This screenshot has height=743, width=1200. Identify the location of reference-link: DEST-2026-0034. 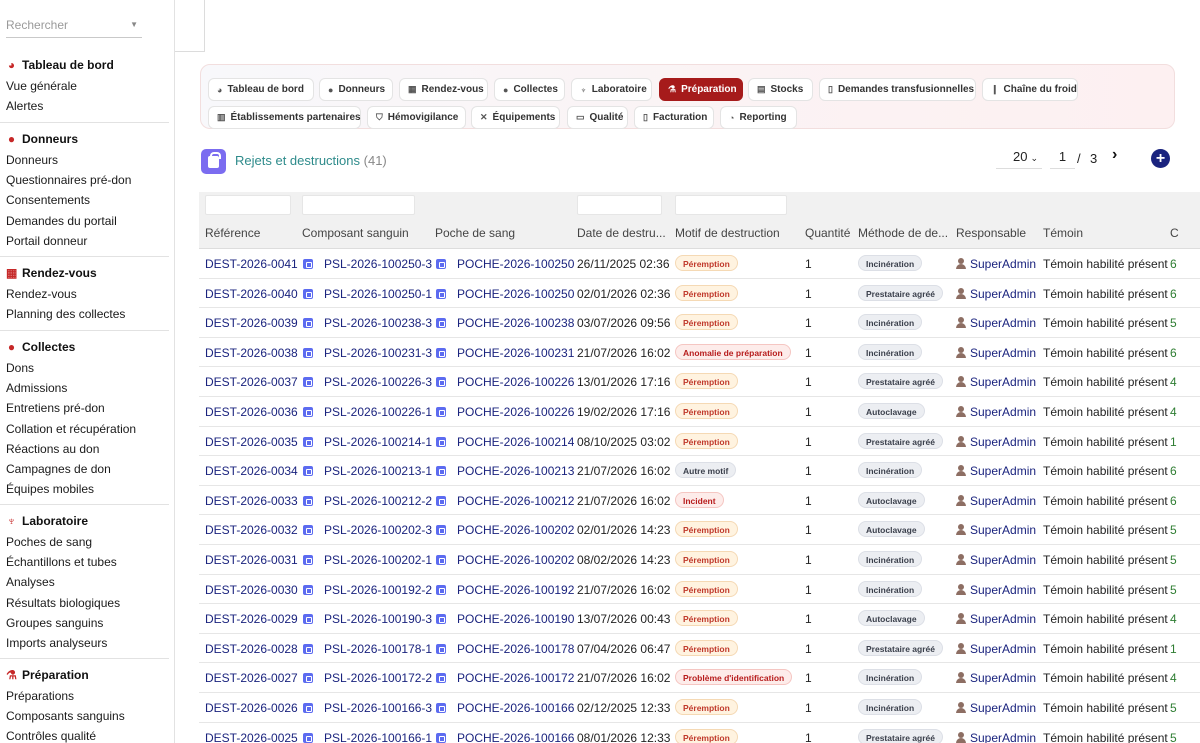
(251, 471).